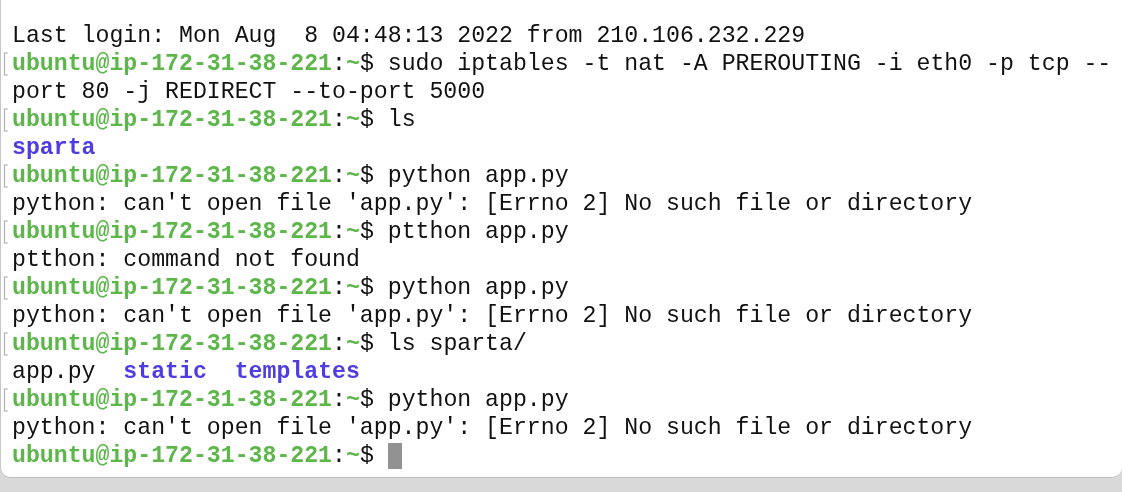 The image size is (1122, 492). What do you see at coordinates (249, 92) in the screenshot?
I see `output-text: port 80 -j REDIRECT --to-port 5000` at bounding box center [249, 92].